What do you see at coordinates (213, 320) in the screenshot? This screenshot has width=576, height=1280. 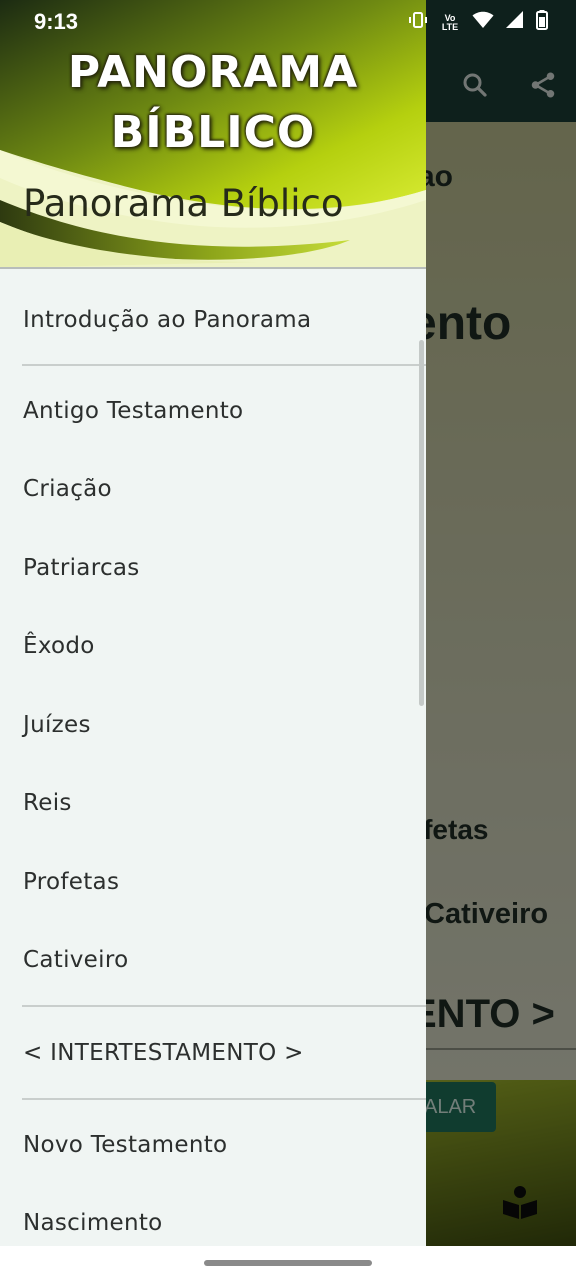 I see `menu-item-introducao: Introdução ao Panorama` at bounding box center [213, 320].